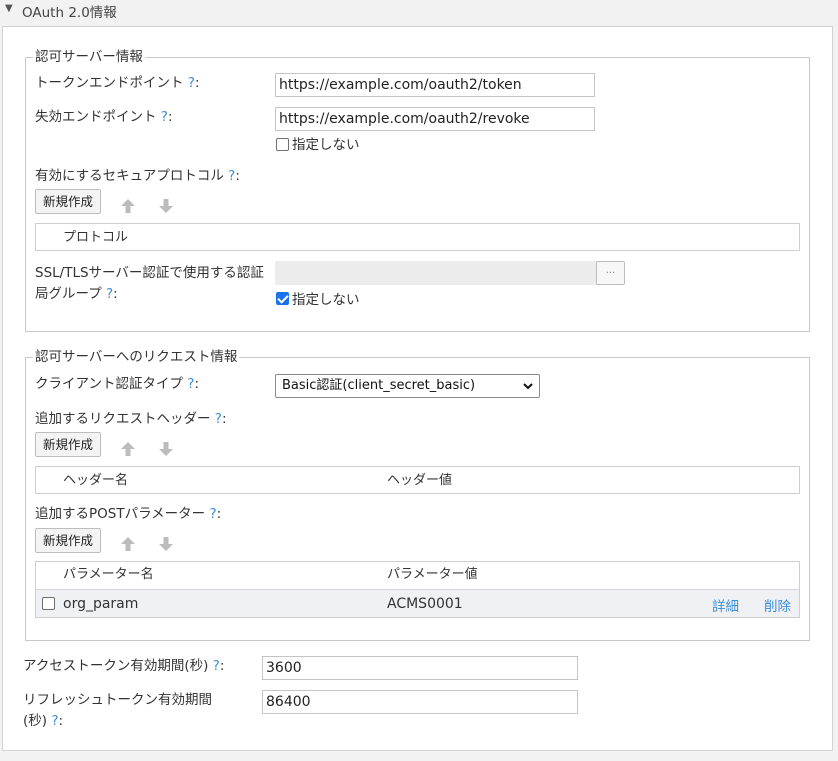  What do you see at coordinates (379, 385) in the screenshot?
I see `client-auth-selected: Basic認証(client_secret_basic)` at bounding box center [379, 385].